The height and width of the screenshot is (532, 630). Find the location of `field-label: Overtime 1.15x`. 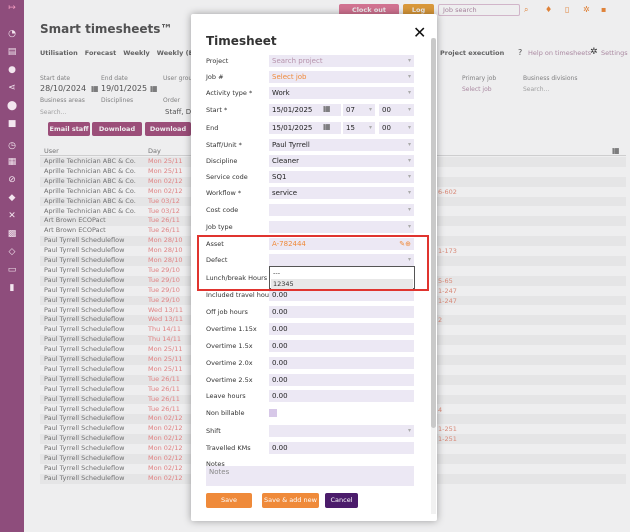

field-label: Overtime 1.15x is located at coordinates (231, 329).